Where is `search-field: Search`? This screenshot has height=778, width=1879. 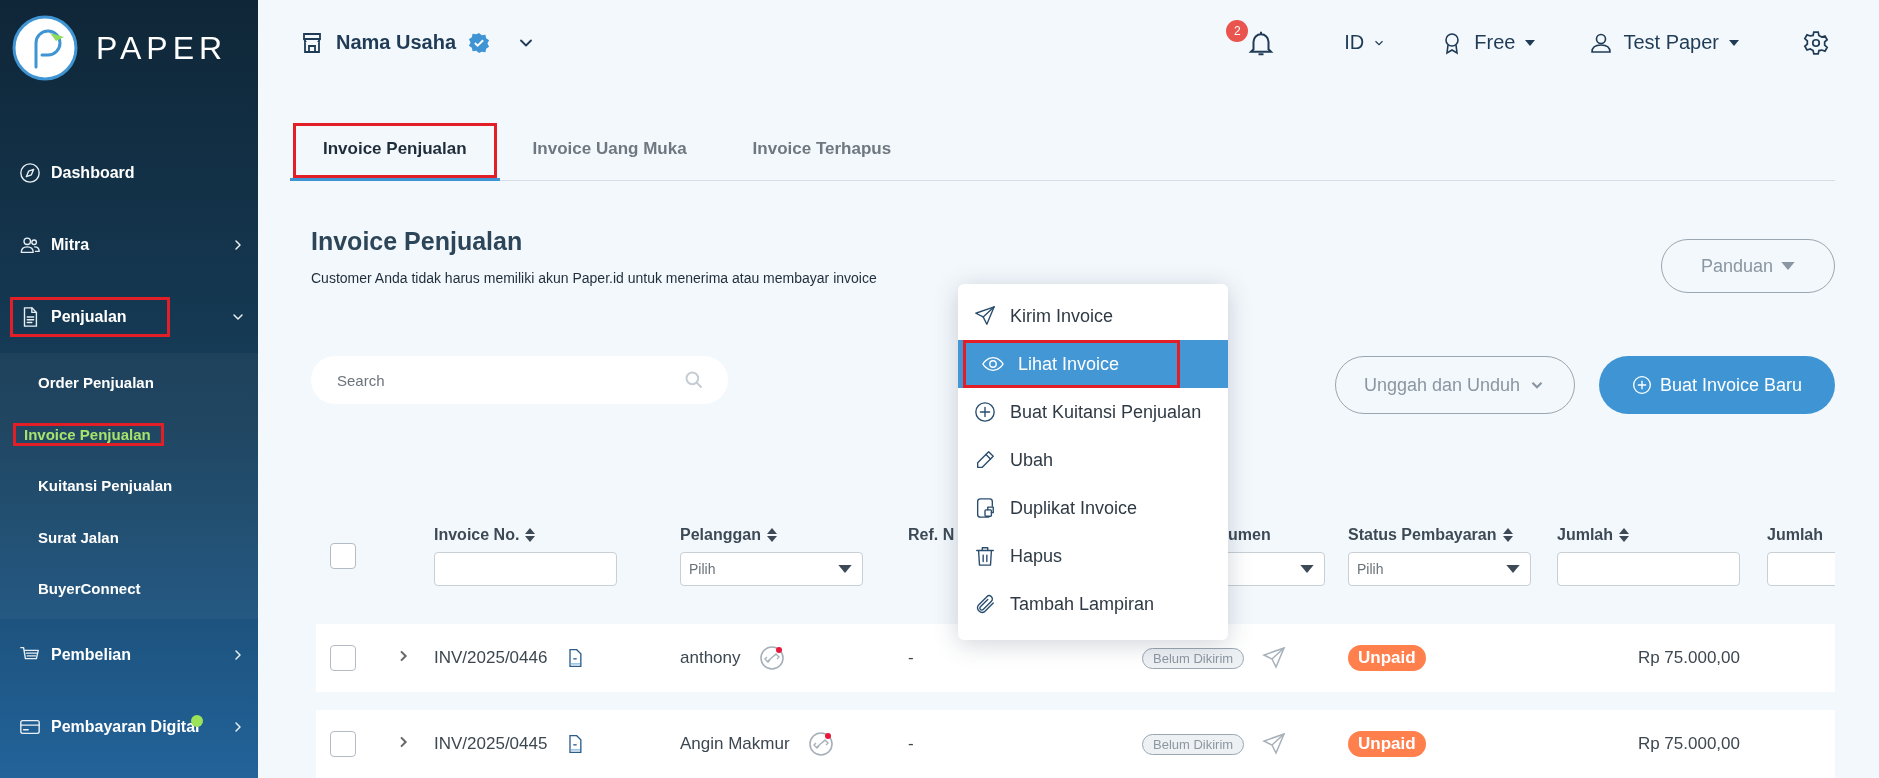
search-field: Search is located at coordinates (519, 380).